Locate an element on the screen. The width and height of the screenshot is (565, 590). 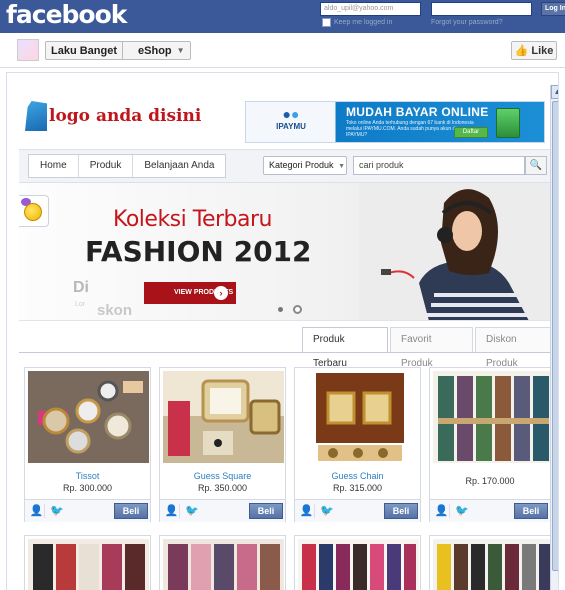
product-price: Rp. 350.000 is located at coordinates (222, 488).